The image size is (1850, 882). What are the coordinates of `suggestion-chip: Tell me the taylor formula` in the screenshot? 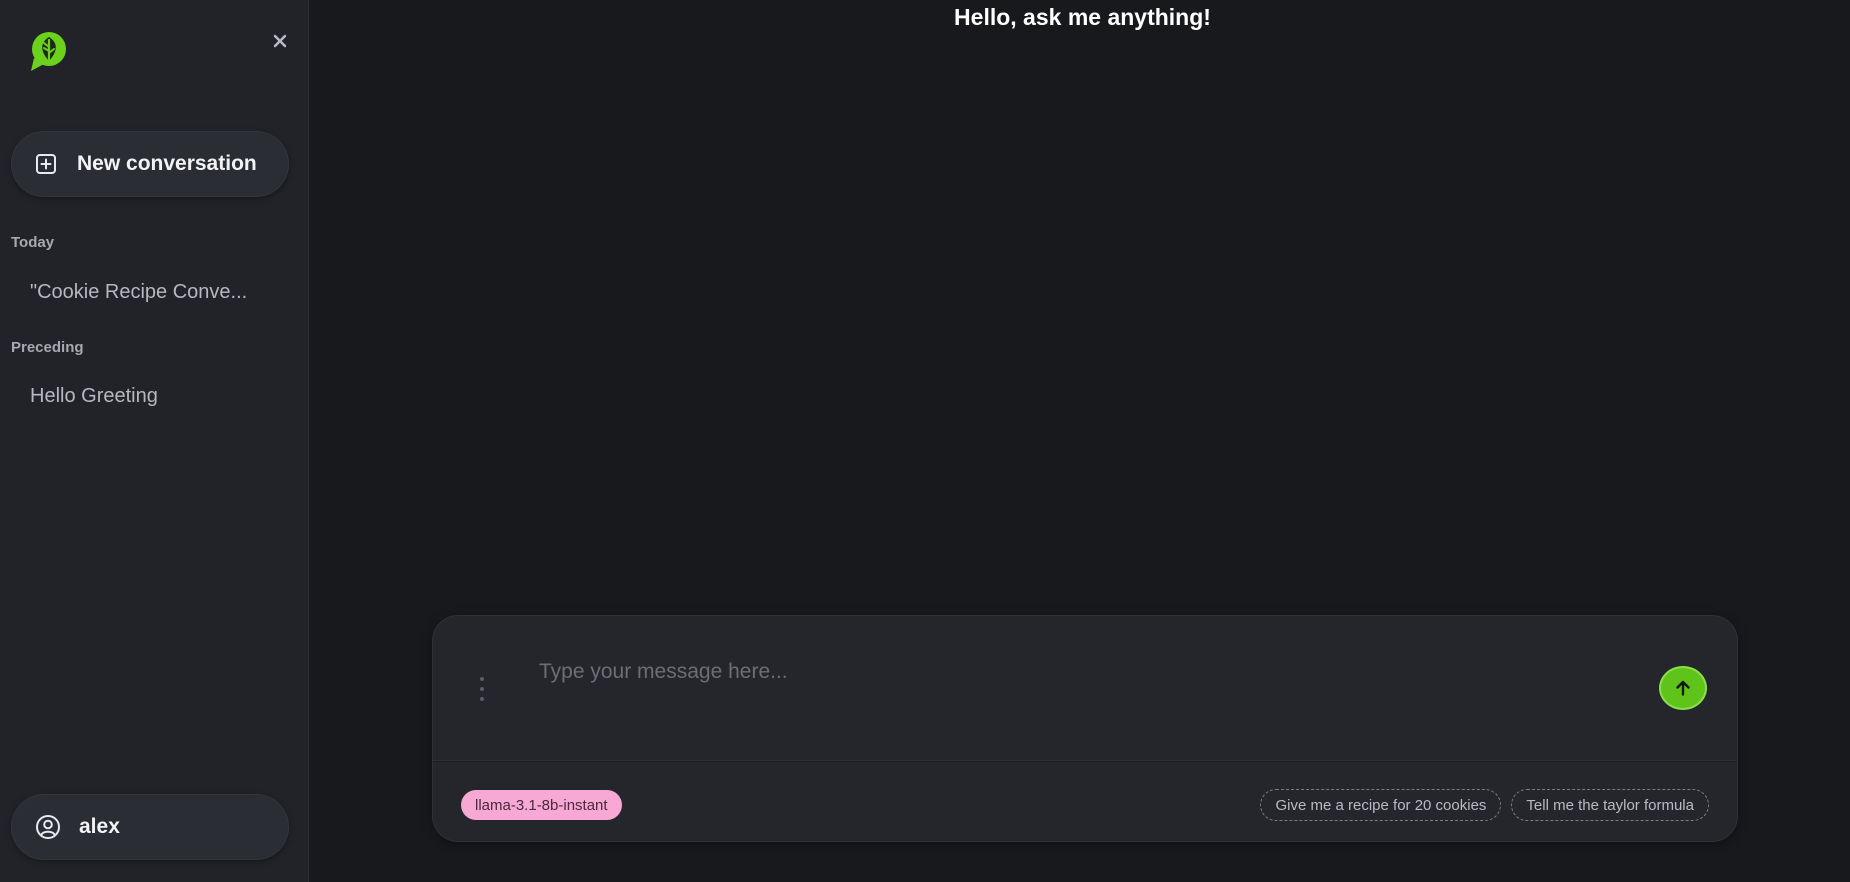 It's located at (1610, 805).